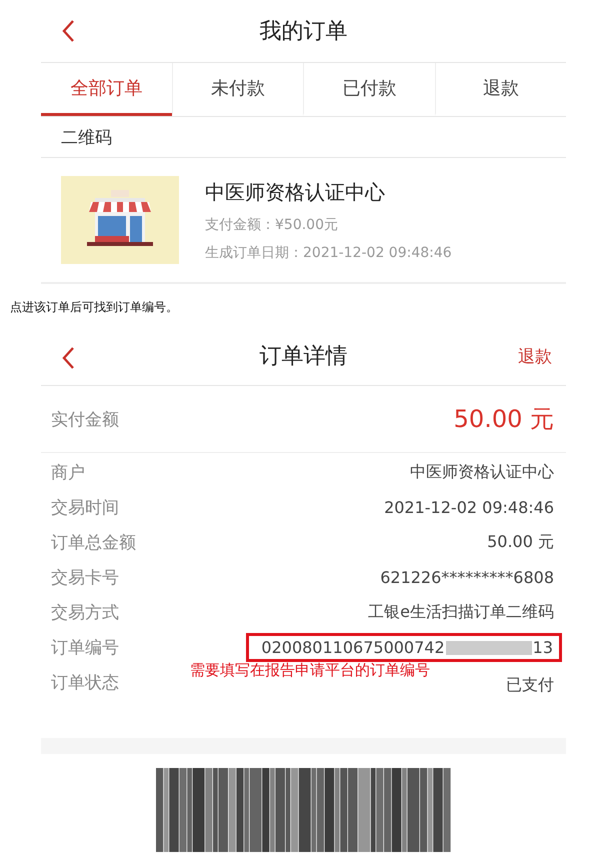 The image size is (594, 853). Describe the element at coordinates (86, 137) in the screenshot. I see `section-label: 二维码` at that location.